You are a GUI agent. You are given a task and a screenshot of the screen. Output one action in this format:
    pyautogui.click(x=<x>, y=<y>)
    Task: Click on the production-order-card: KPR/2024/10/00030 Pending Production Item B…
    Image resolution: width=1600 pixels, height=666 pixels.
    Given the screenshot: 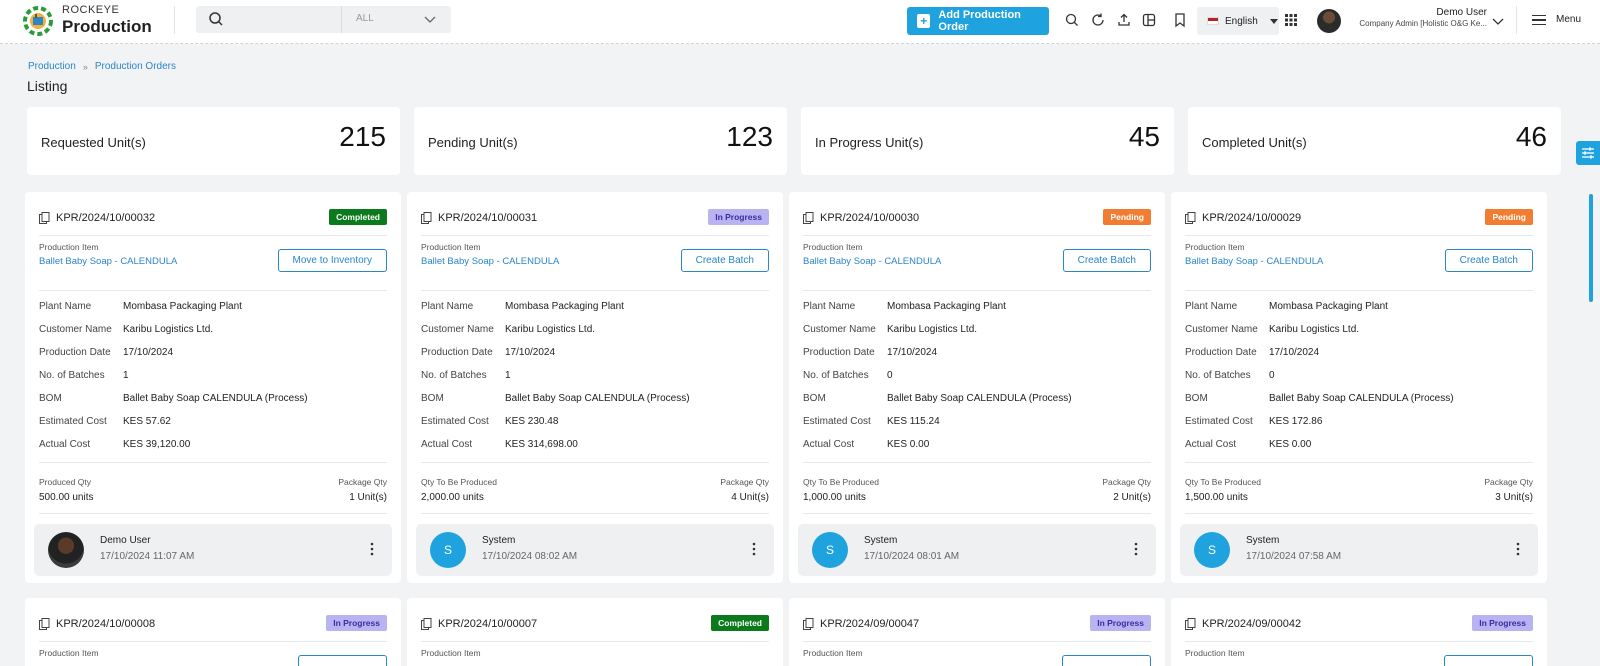 What is the action you would take?
    pyautogui.click(x=977, y=387)
    